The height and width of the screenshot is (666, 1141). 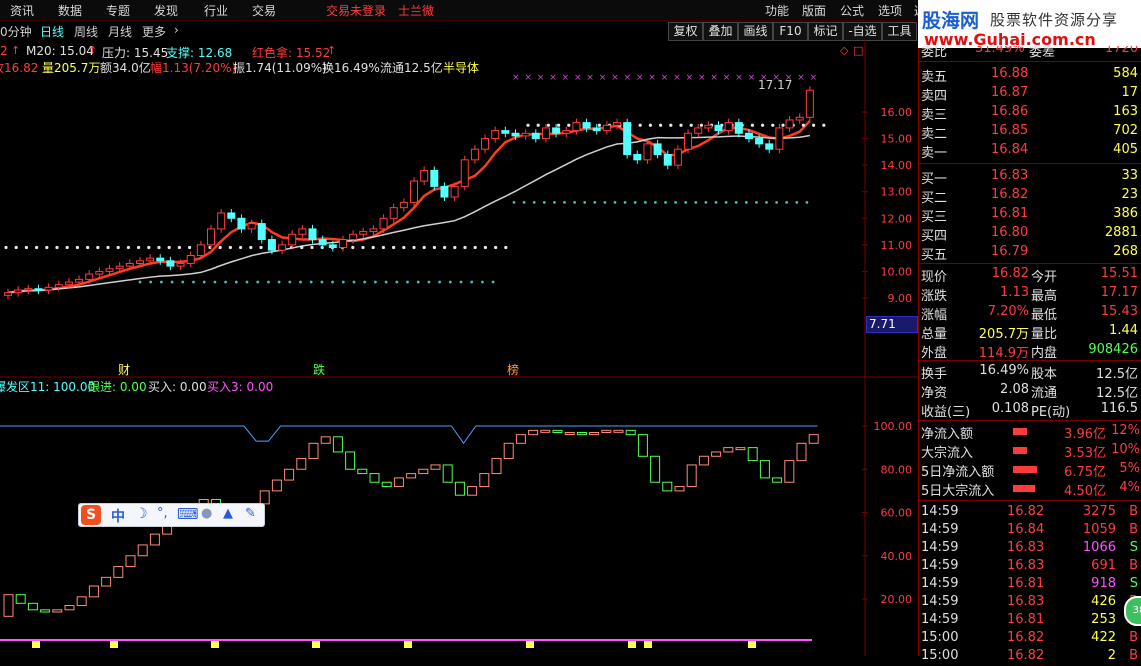 I want to click on menu-item-data: 数据, so click(x=70, y=10).